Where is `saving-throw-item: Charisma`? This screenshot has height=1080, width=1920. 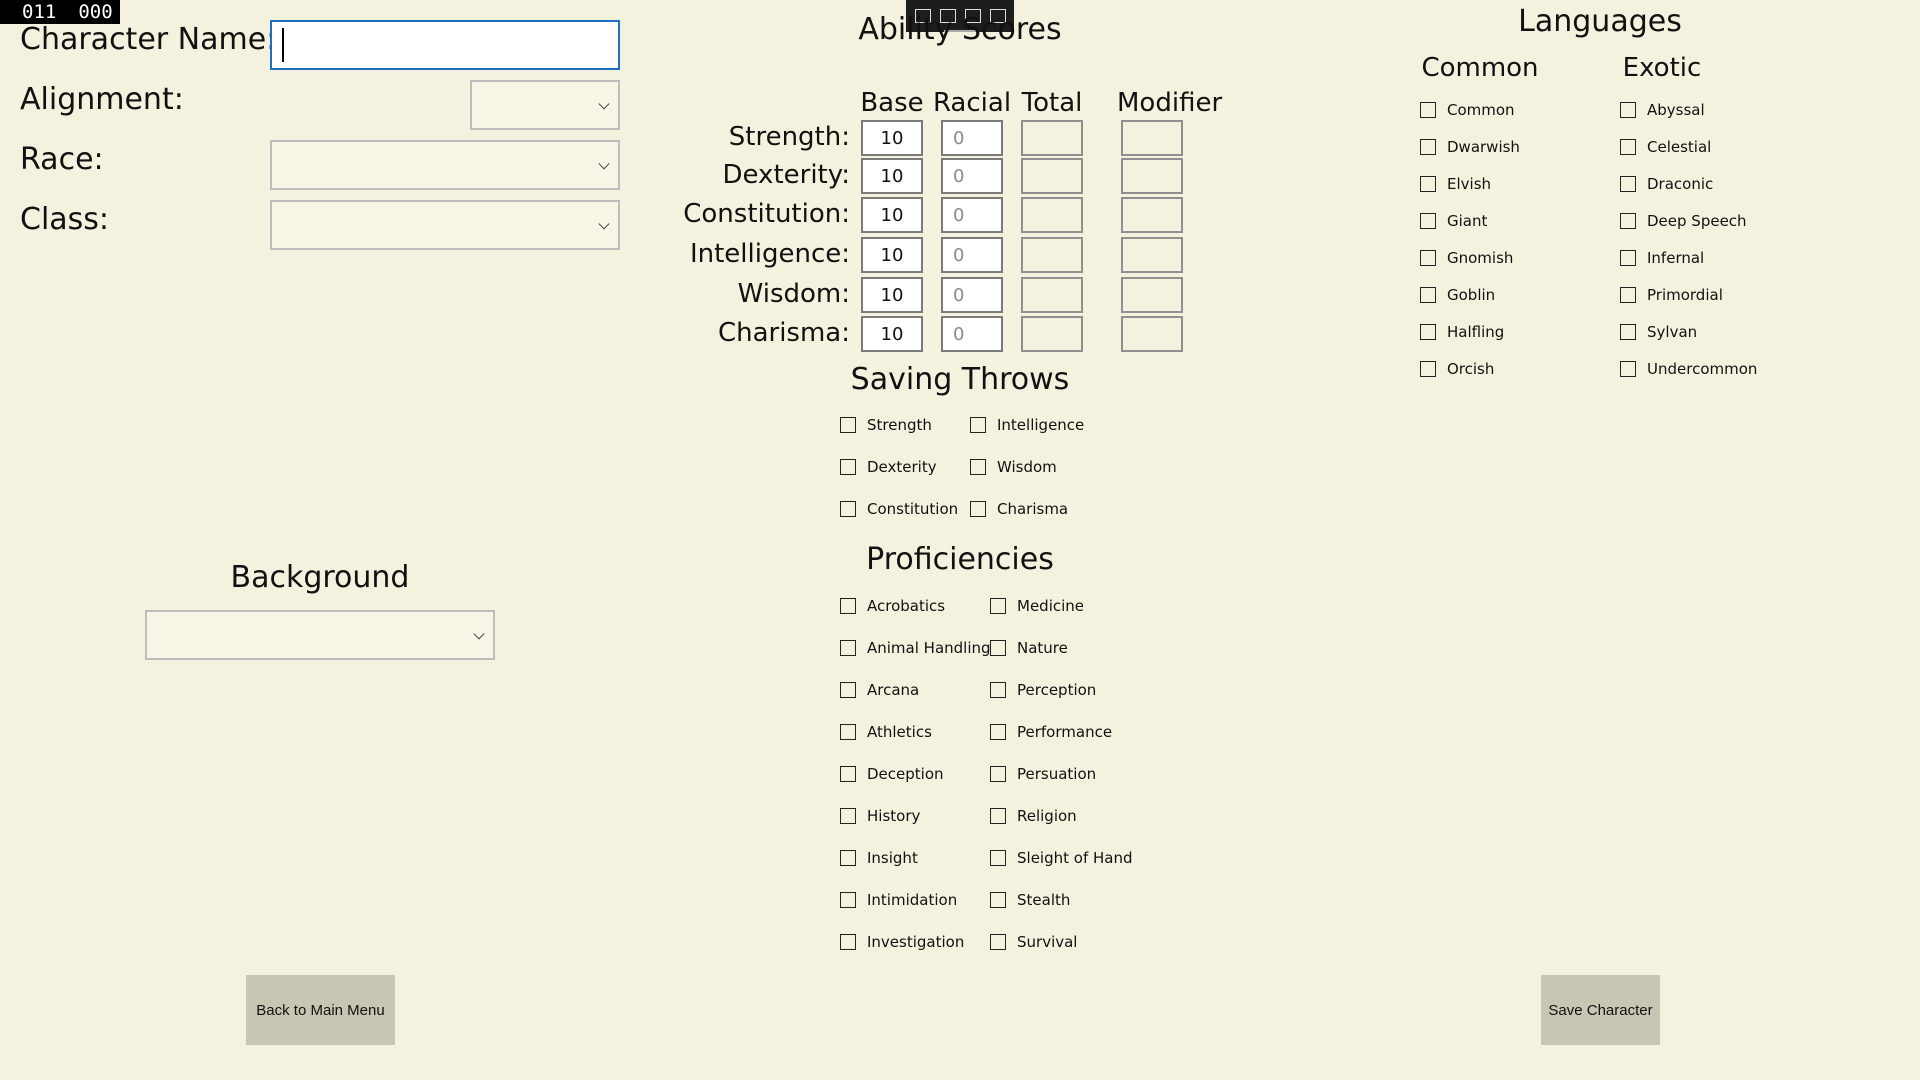
saving-throw-item: Charisma is located at coordinates (1019, 509).